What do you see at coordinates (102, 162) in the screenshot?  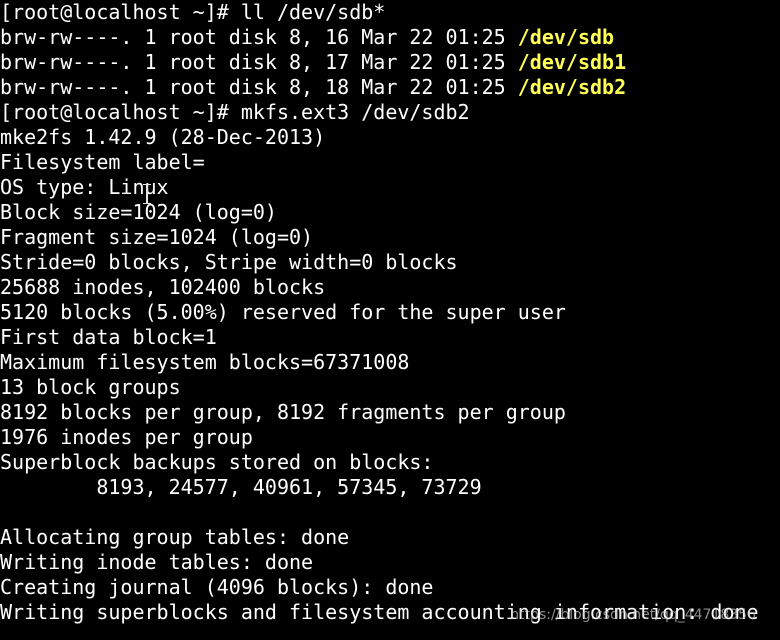 I see `terminal-line-text: Filesystem label=` at bounding box center [102, 162].